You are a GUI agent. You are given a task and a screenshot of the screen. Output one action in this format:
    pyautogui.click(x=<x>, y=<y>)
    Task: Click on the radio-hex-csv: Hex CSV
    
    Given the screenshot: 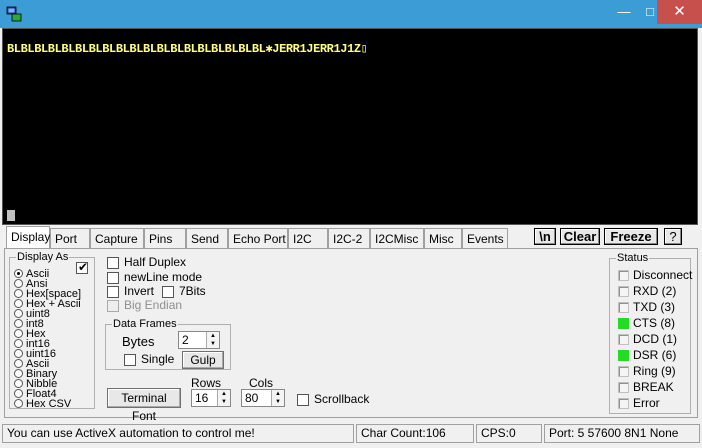 What is the action you would take?
    pyautogui.click(x=43, y=404)
    